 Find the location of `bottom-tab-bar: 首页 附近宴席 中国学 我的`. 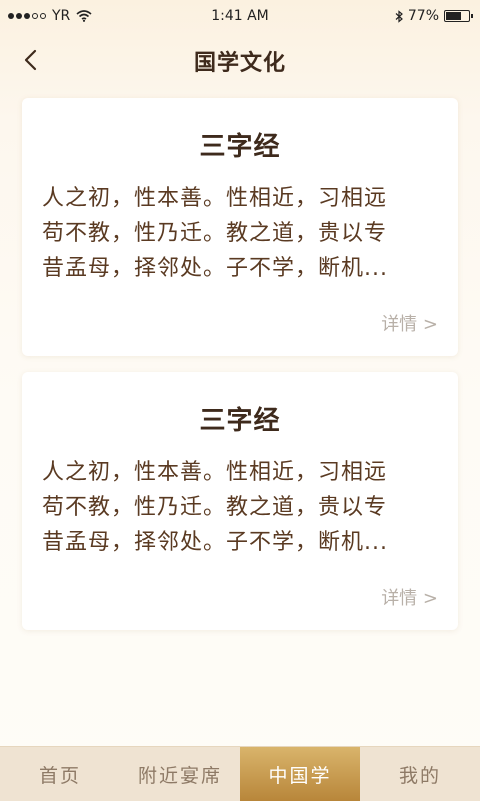

bottom-tab-bar: 首页 附近宴席 中国学 我的 is located at coordinates (240, 773).